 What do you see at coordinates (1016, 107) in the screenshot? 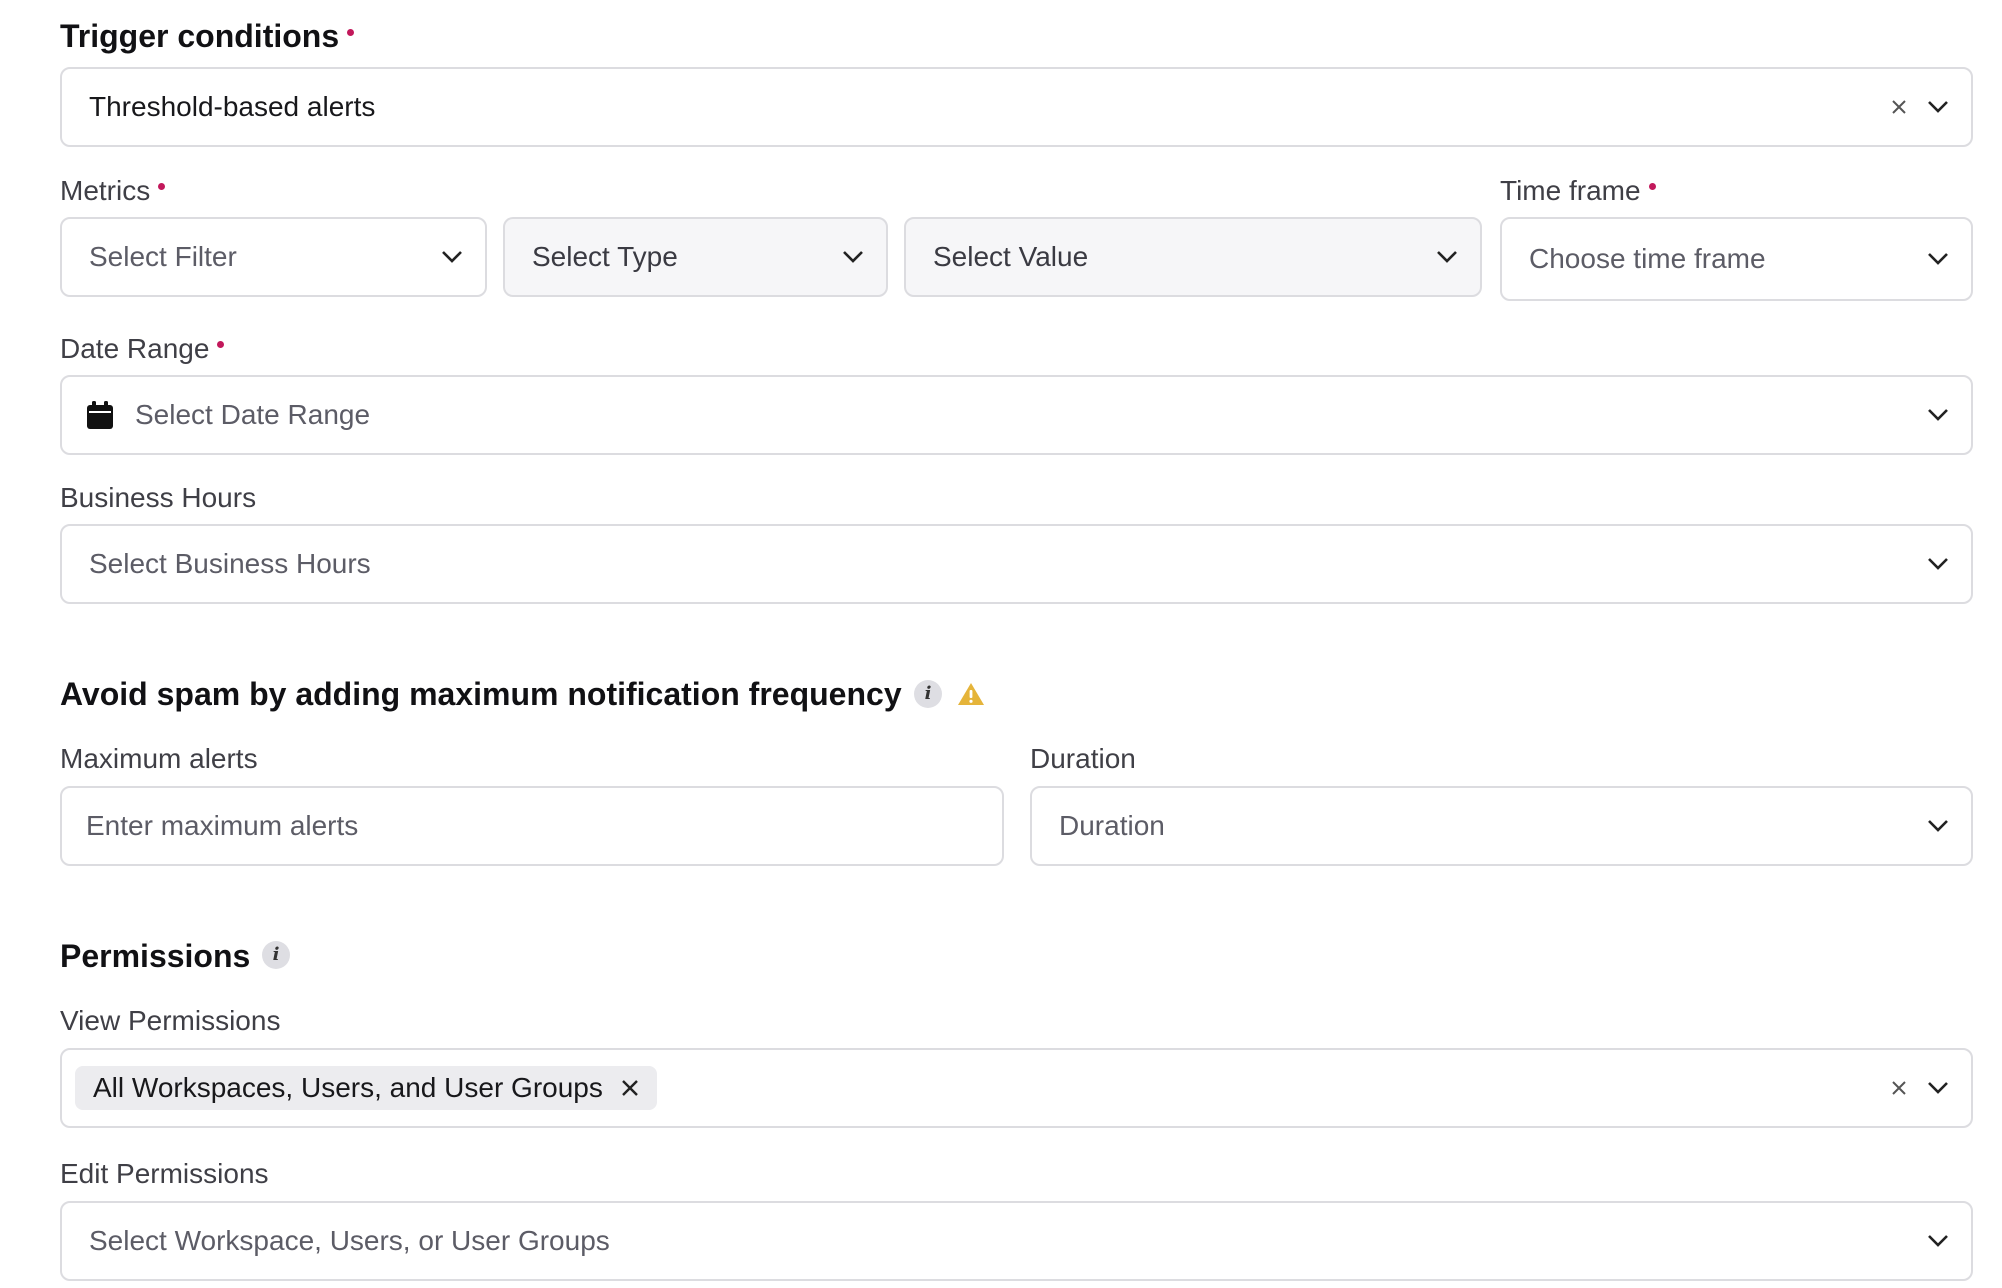
I see `trigger-conditions-select: Threshold-based alerts` at bounding box center [1016, 107].